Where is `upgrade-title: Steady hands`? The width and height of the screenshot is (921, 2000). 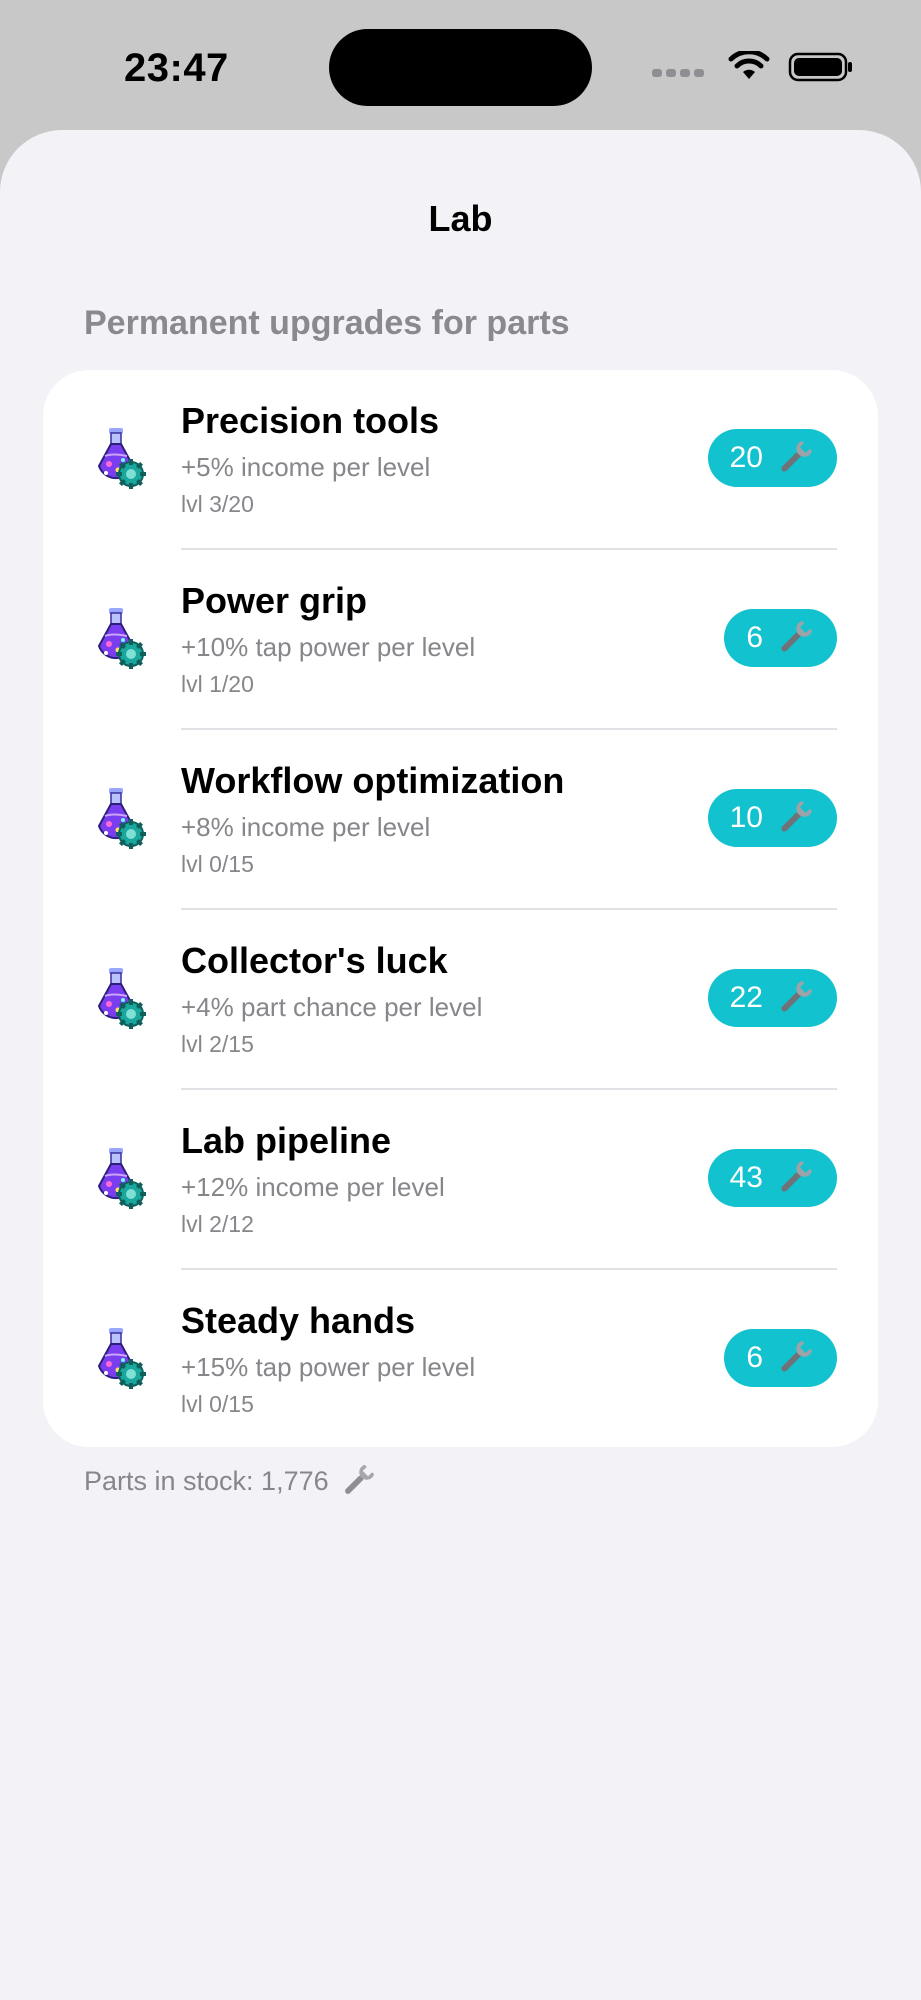
upgrade-title: Steady hands is located at coordinates (298, 1320).